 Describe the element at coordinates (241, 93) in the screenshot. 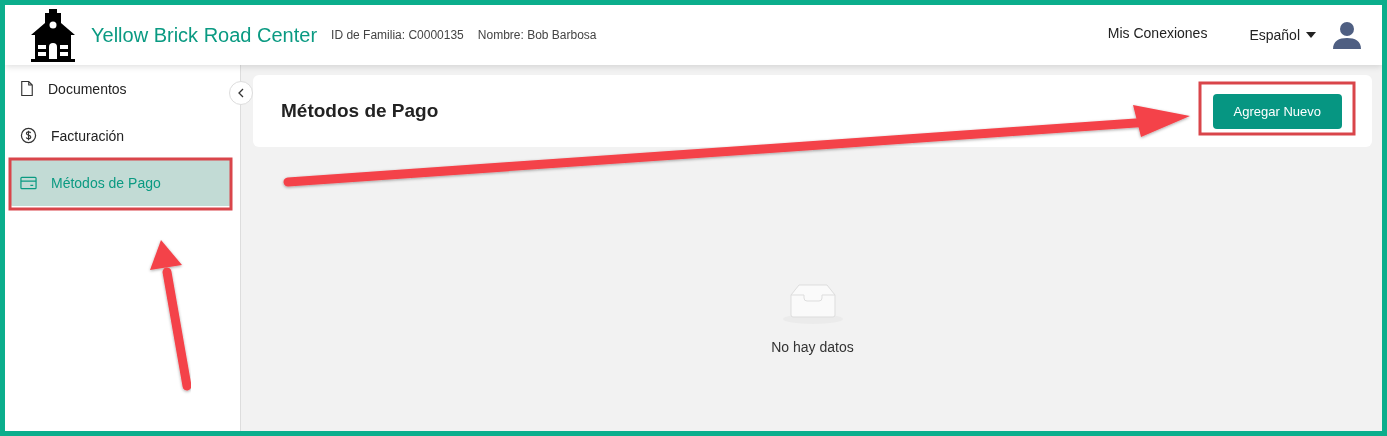

I see `chevron-left-icon` at that location.